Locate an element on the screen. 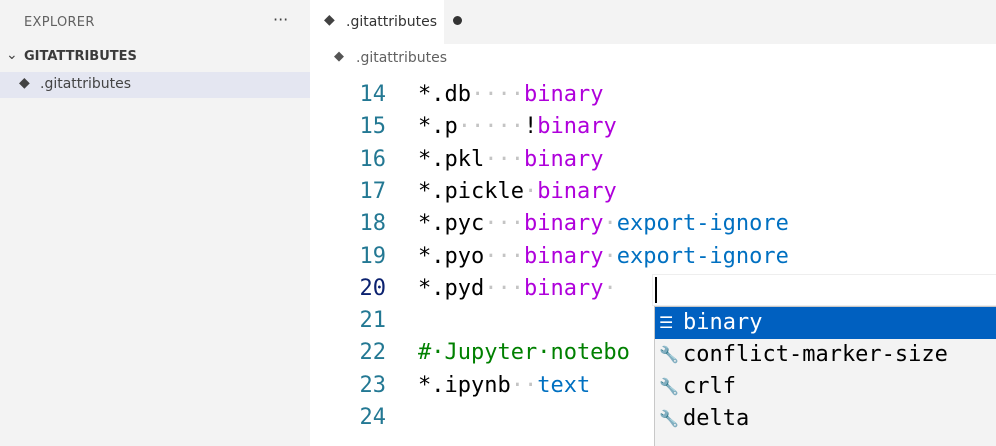 Image resolution: width=996 pixels, height=446 pixels. pattern-token: *.db is located at coordinates (444, 94).